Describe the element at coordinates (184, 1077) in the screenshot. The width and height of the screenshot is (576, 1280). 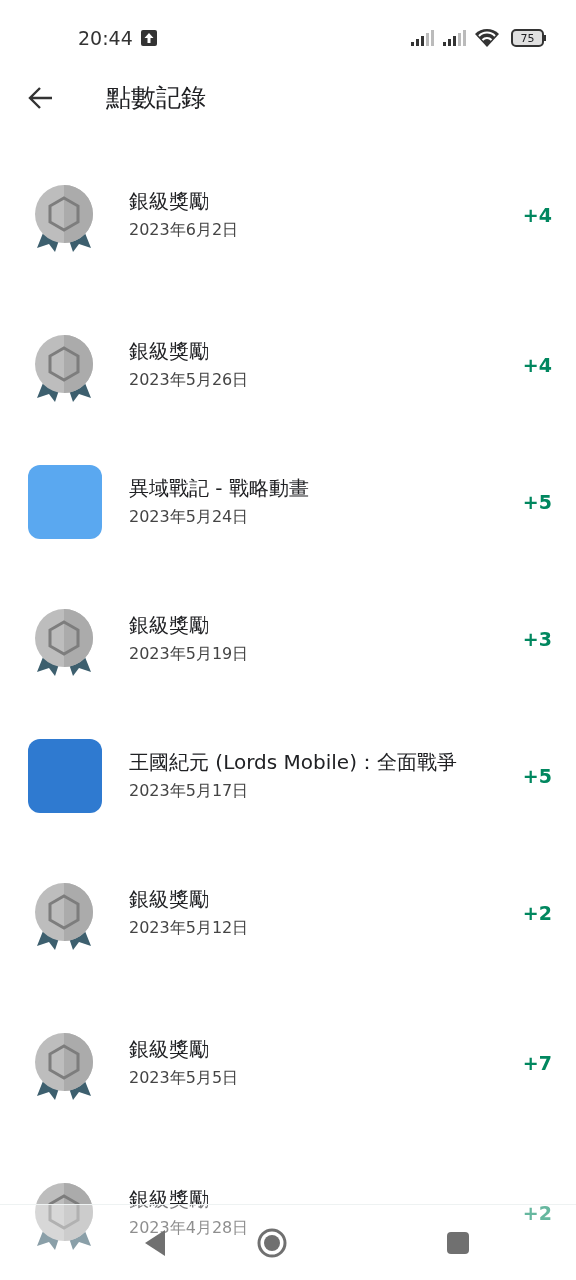
I see `entry-date: 2023年5月5日` at that location.